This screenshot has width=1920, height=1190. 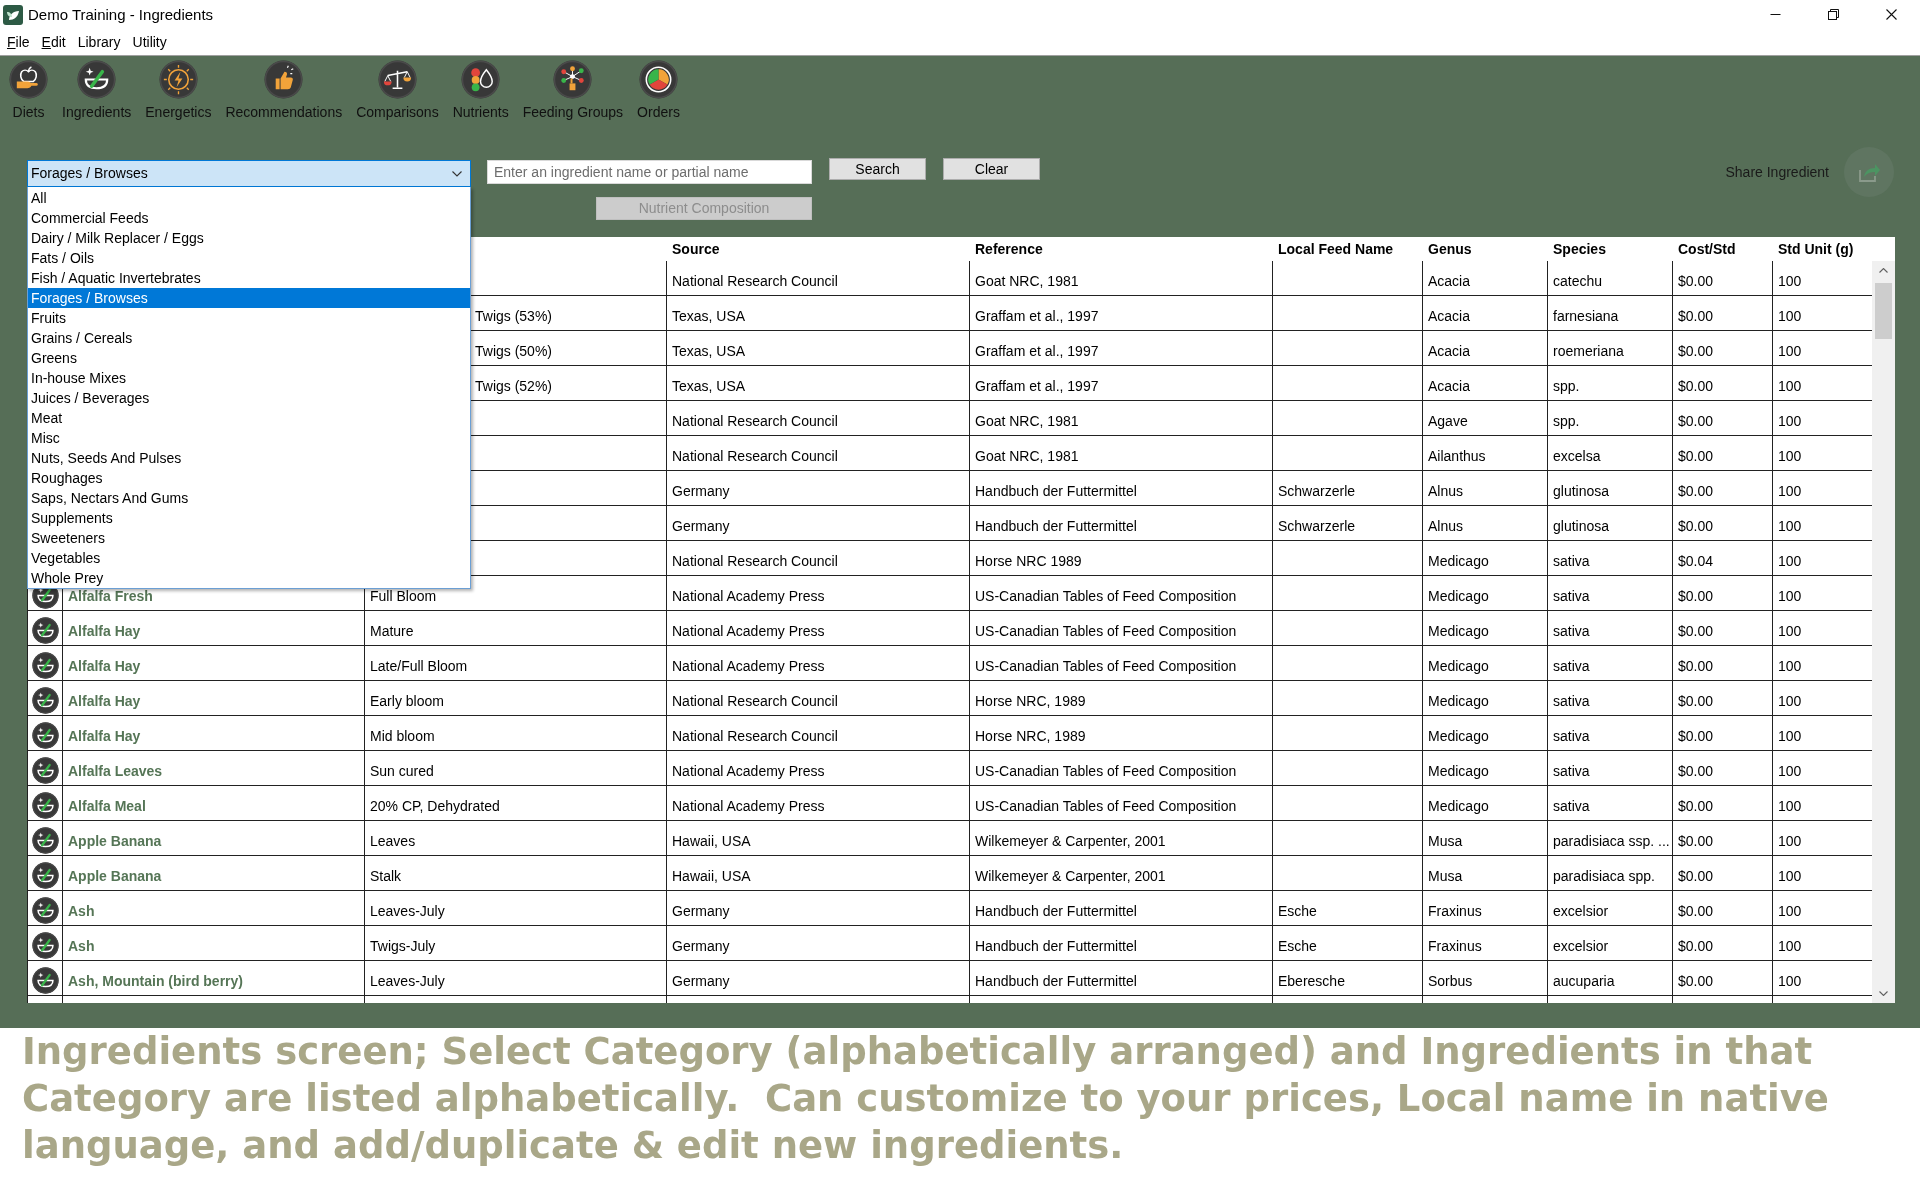 What do you see at coordinates (649, 172) in the screenshot?
I see `search-field: Enter an ingredient name or partial name` at bounding box center [649, 172].